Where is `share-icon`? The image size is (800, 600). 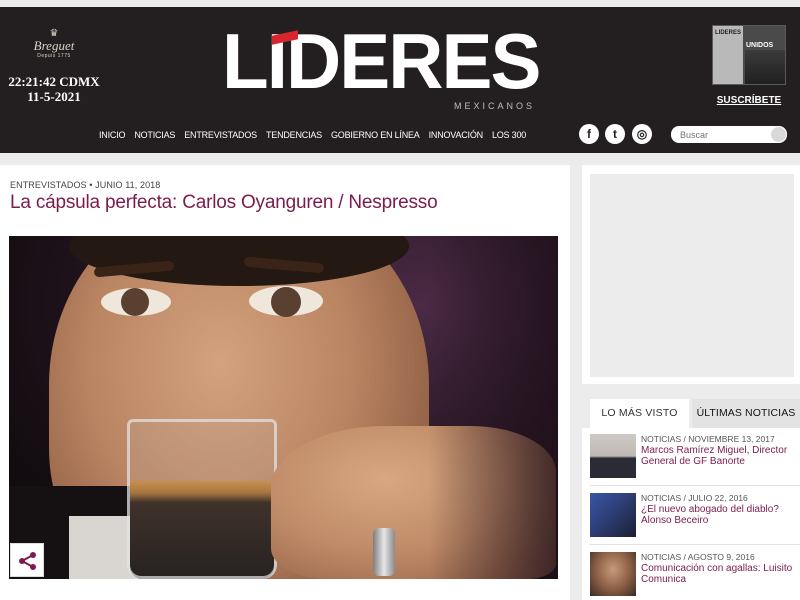
share-icon is located at coordinates (27, 561).